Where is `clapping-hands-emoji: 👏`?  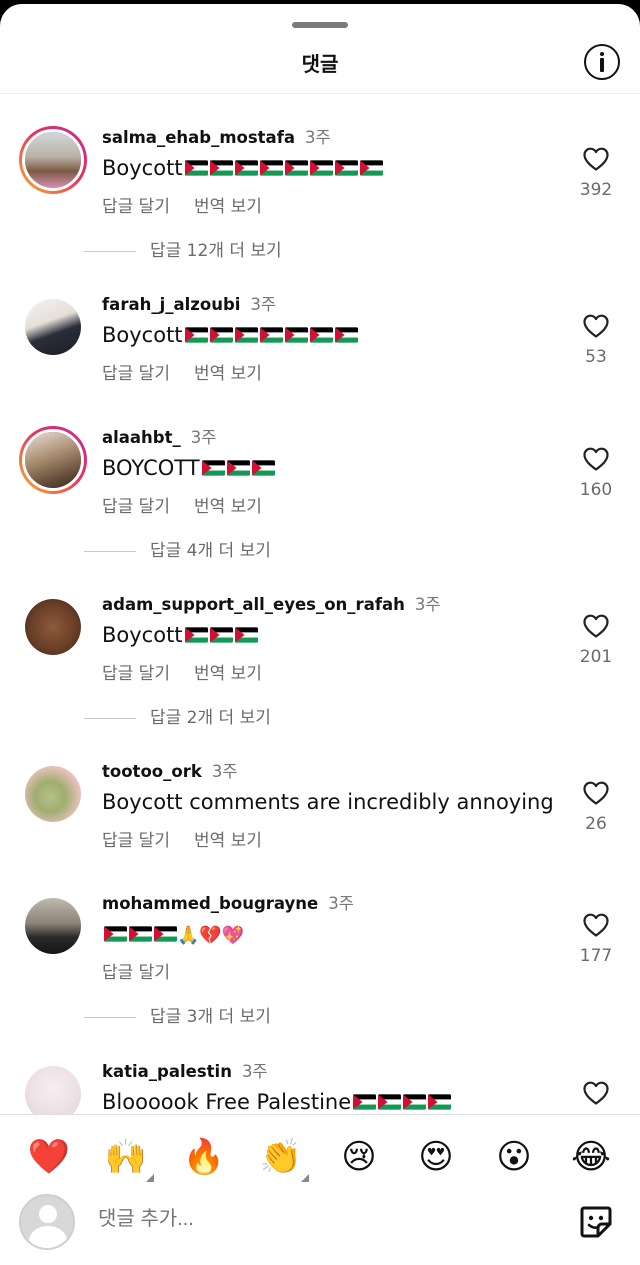 clapping-hands-emoji: 👏 is located at coordinates (283, 1158).